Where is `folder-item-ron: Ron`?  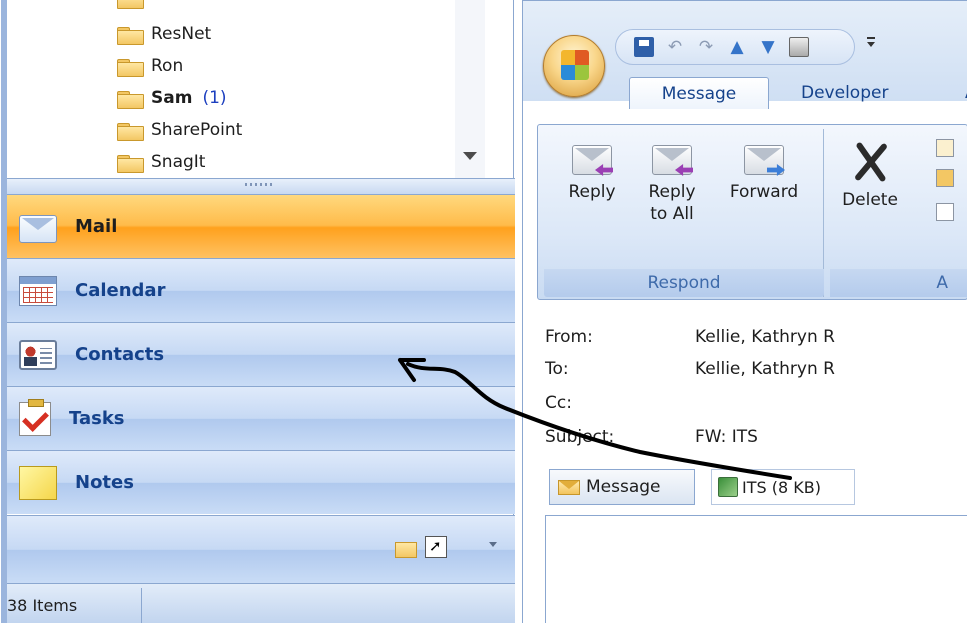 folder-item-ron: Ron is located at coordinates (150, 66).